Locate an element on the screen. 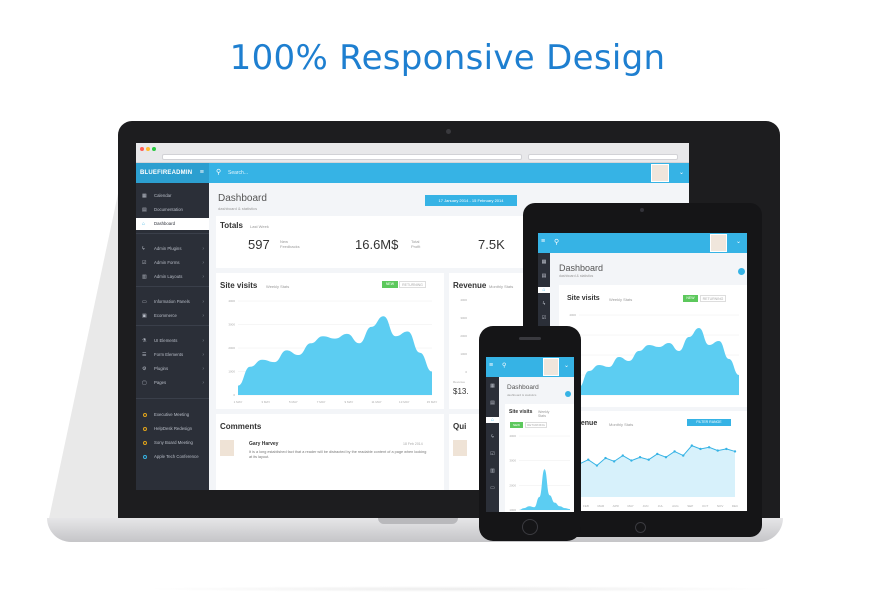 Image resolution: width=895 pixels, height=599 pixels. sidebar-item-ecommerce: ▣ Ecommerce › is located at coordinates (172, 316).